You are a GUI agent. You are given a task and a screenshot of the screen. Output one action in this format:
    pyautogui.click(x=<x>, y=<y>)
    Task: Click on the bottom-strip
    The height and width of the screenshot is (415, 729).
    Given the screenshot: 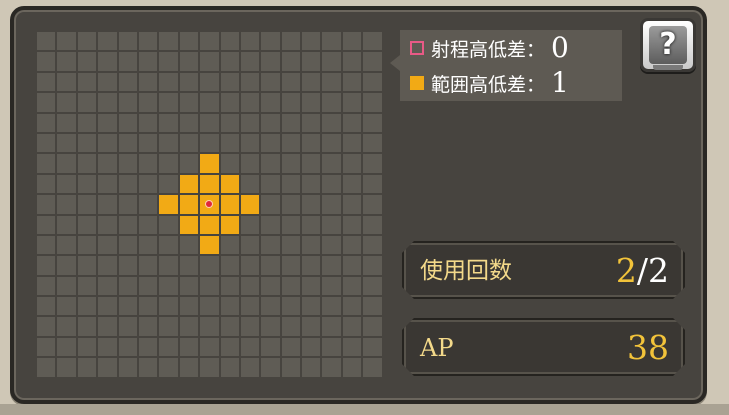 What is the action you would take?
    pyautogui.click(x=364, y=409)
    